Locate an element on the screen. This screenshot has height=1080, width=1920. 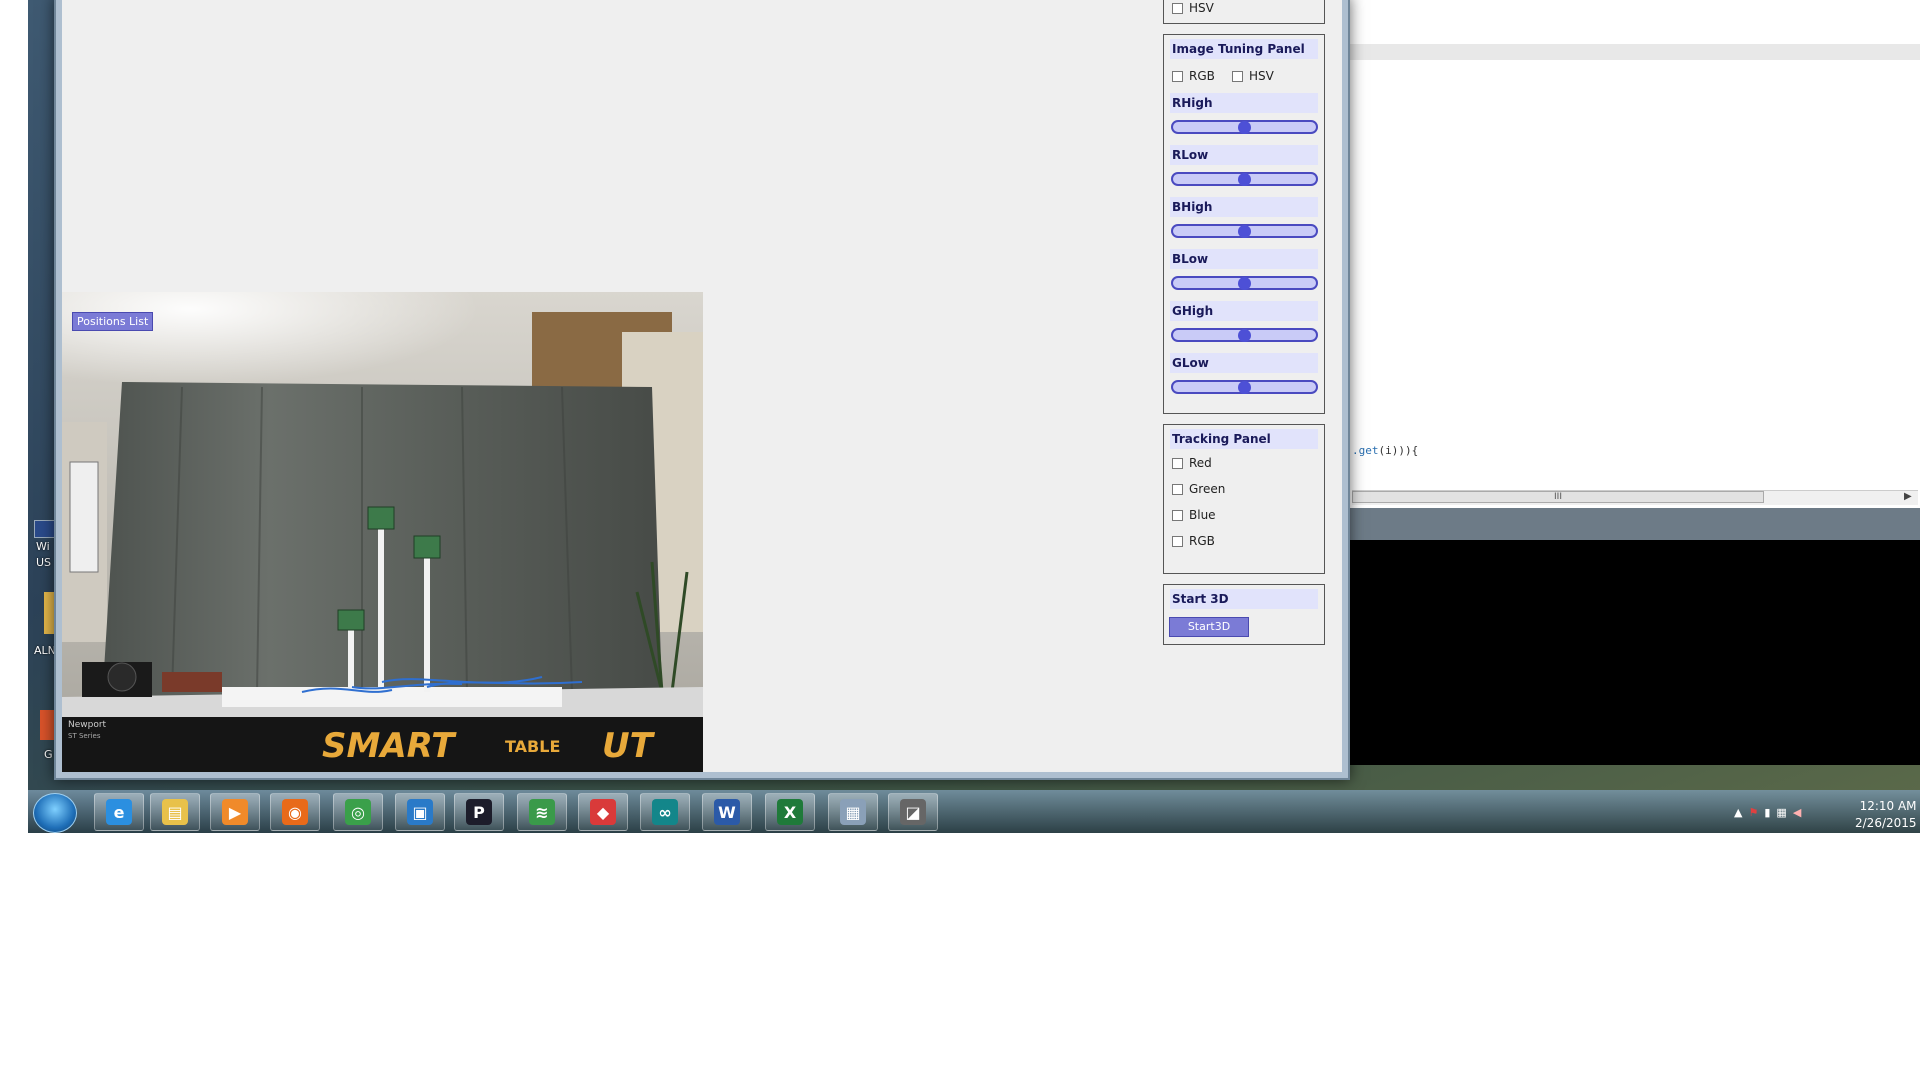
camera-feed: SMART TABLE UT Newport ST Series is located at coordinates (382, 532).